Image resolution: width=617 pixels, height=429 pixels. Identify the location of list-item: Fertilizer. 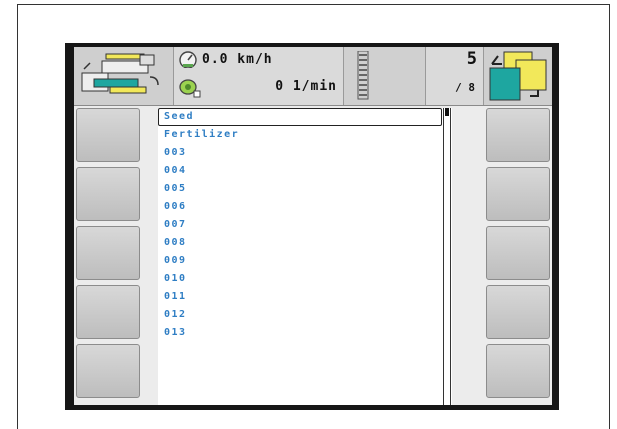
(300, 135).